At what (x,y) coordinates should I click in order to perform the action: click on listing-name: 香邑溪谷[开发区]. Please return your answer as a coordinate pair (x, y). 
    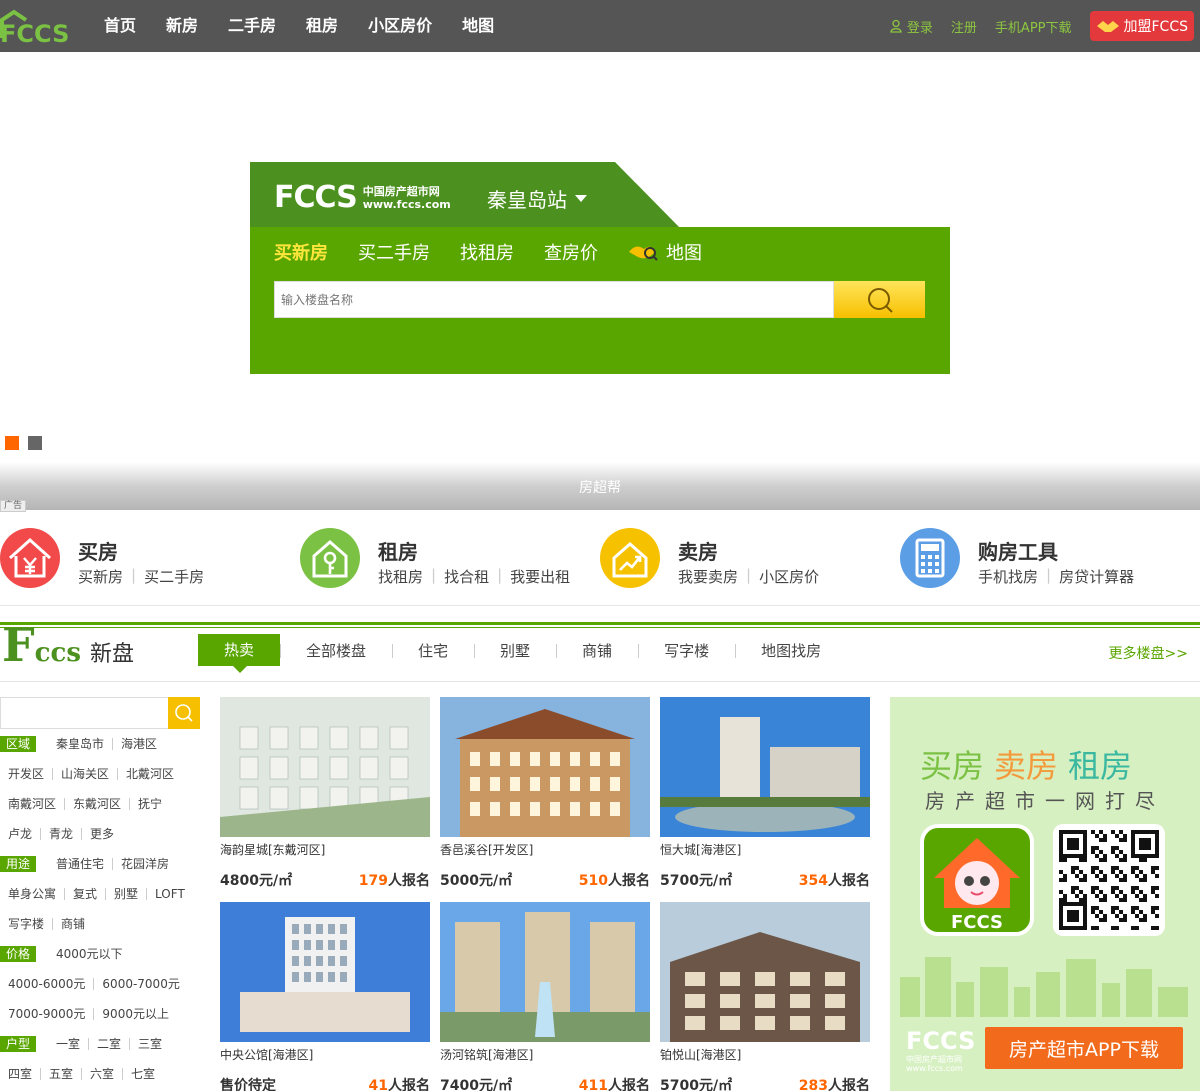
    Looking at the image, I should click on (545, 849).